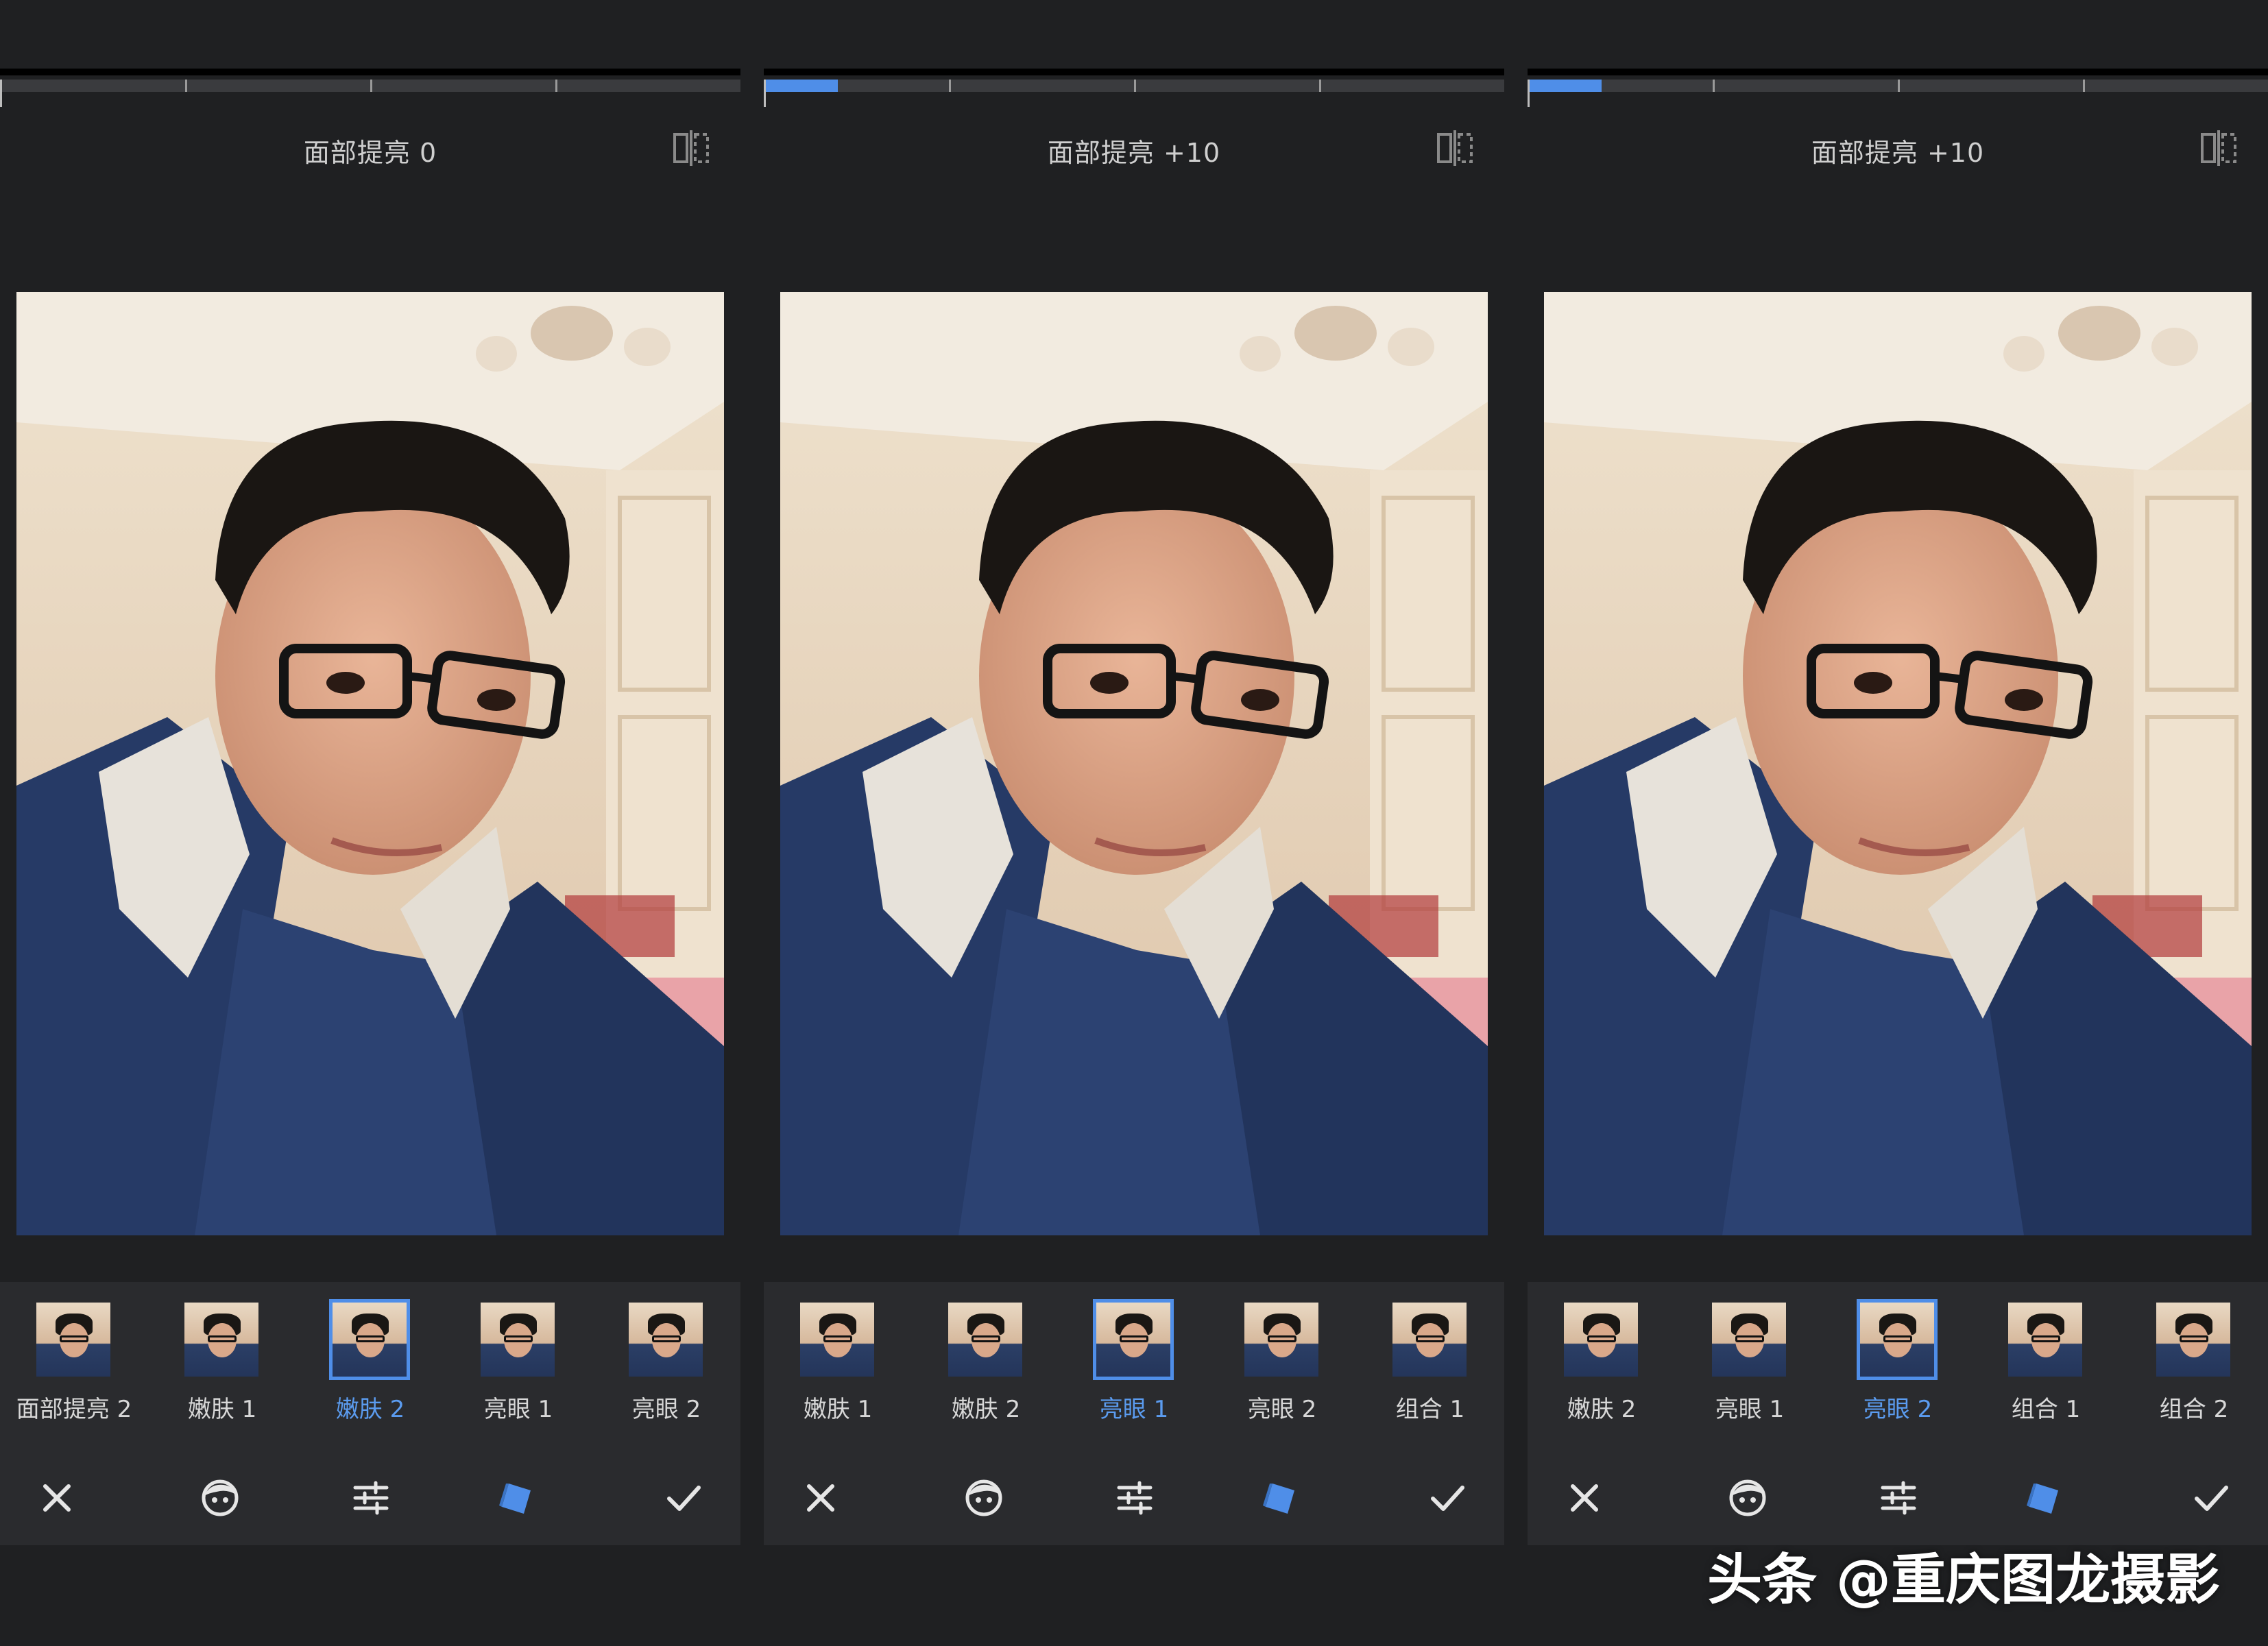 The width and height of the screenshot is (2268, 1646). I want to click on preset-label: 面部提亮 2, so click(74, 1410).